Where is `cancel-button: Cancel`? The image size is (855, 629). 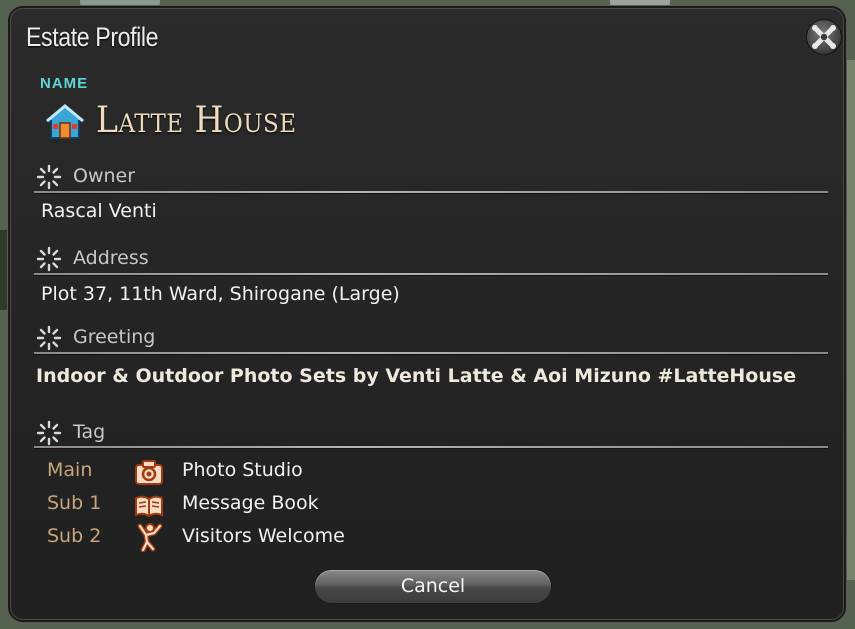
cancel-button: Cancel is located at coordinates (433, 586).